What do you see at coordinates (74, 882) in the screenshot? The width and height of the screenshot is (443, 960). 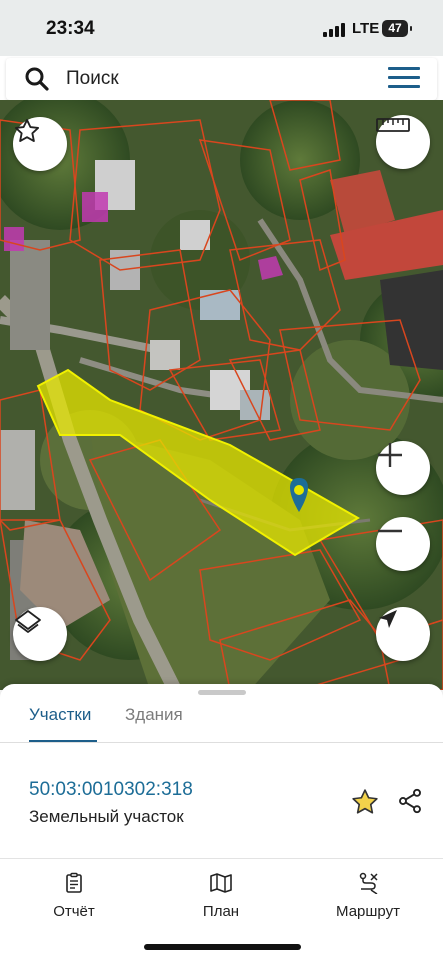 I see `report-icon` at bounding box center [74, 882].